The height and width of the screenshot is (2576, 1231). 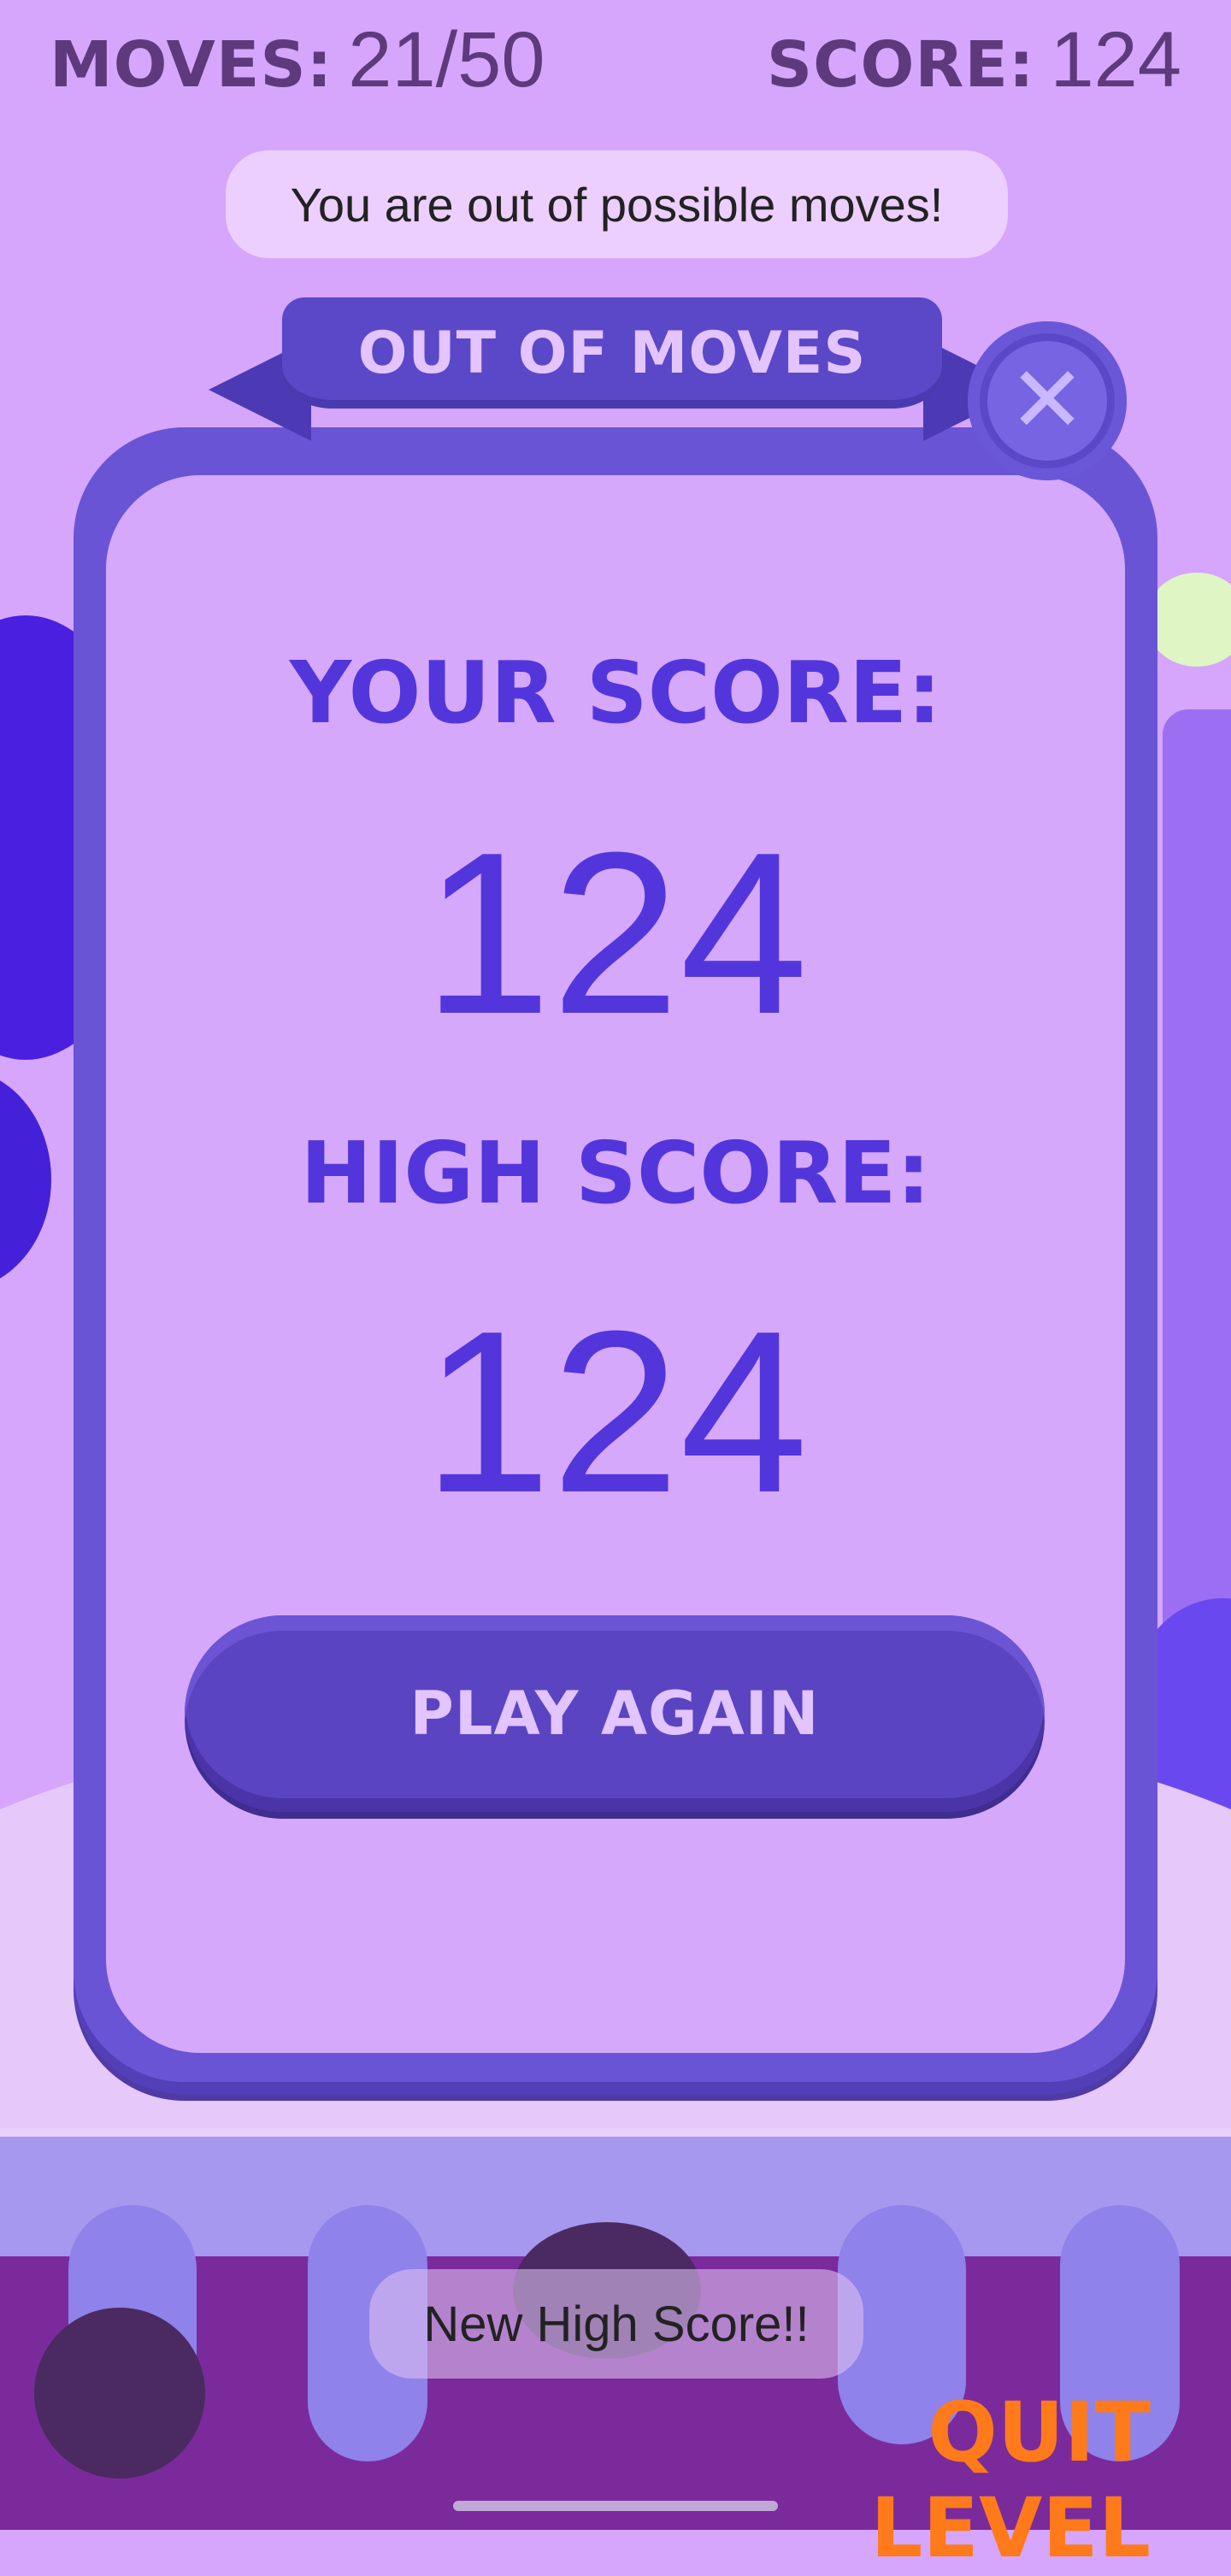 I want to click on close-icon: ✕, so click(x=1047, y=401).